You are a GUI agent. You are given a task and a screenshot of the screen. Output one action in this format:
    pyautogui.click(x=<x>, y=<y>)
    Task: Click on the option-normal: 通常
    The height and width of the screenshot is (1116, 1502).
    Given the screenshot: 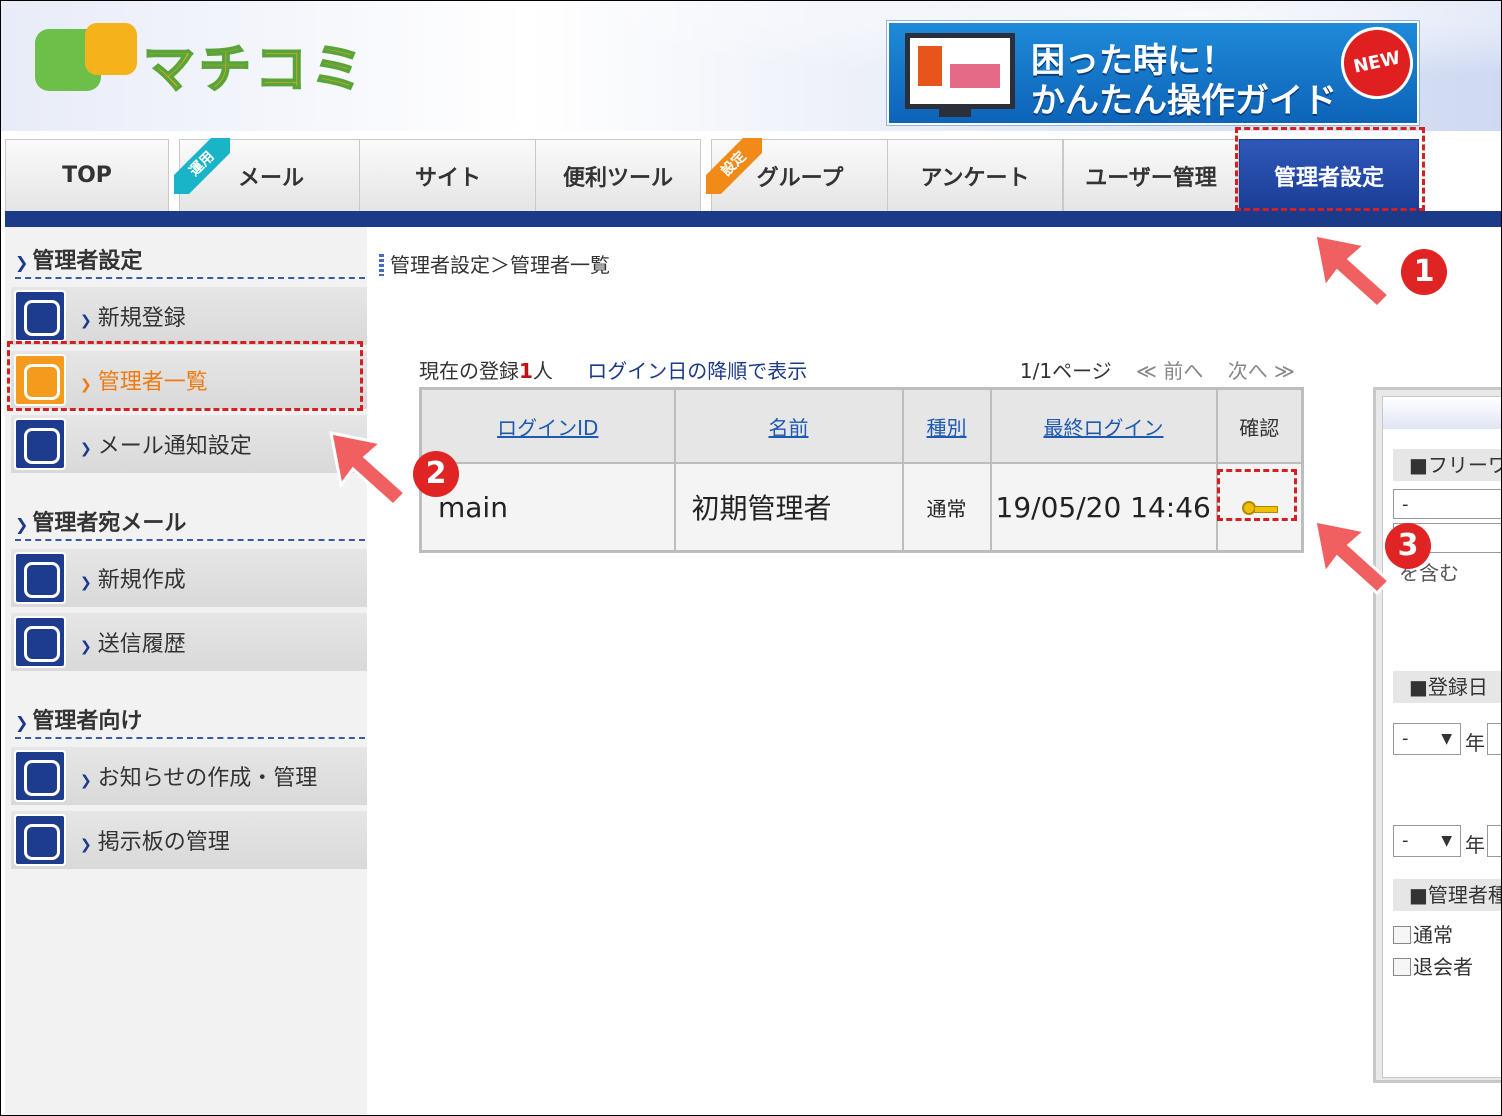 What is the action you would take?
    pyautogui.click(x=1423, y=933)
    